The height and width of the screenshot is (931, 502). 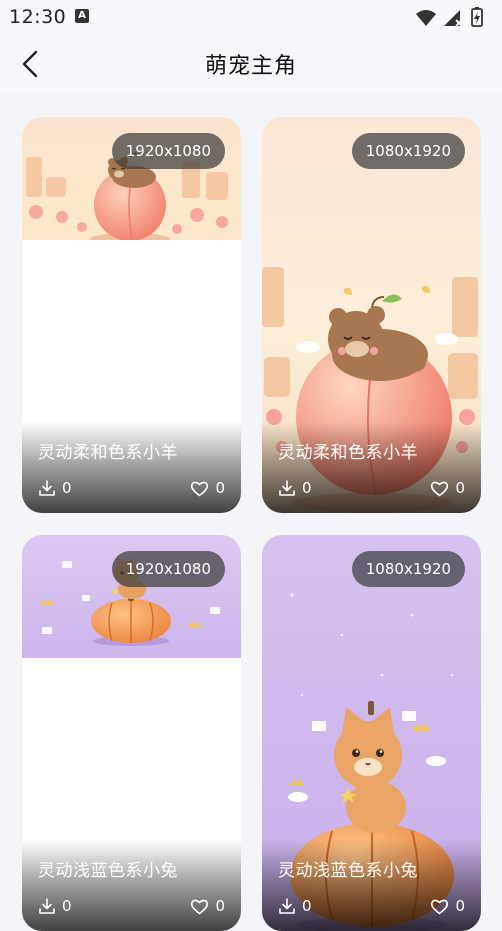 I want to click on status-bar: 12:30 A, so click(x=251, y=17).